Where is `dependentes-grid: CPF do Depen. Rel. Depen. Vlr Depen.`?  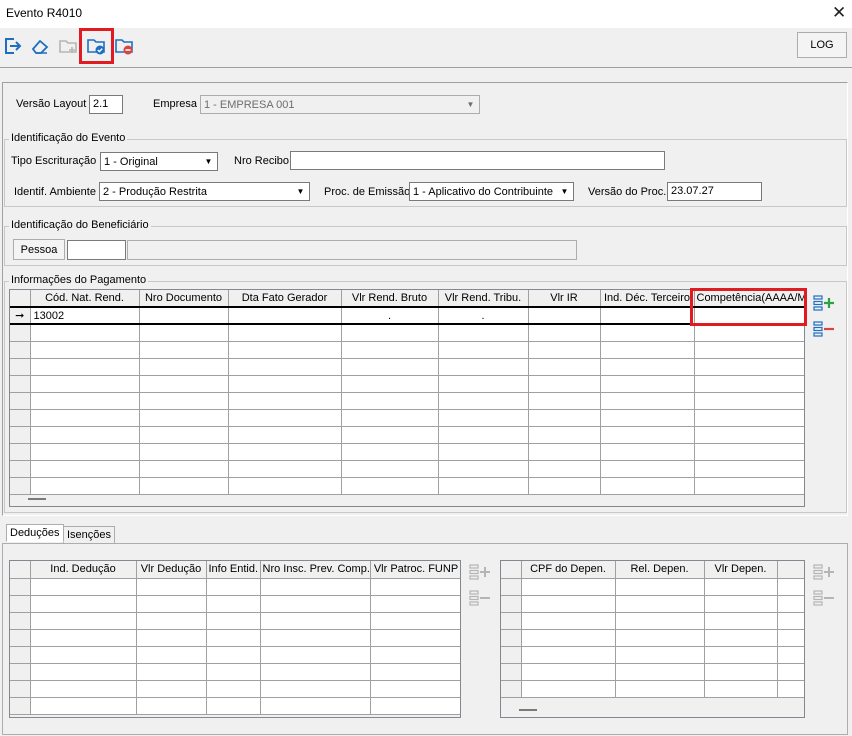
dependentes-grid: CPF do Depen. Rel. Depen. Vlr Depen. is located at coordinates (652, 639).